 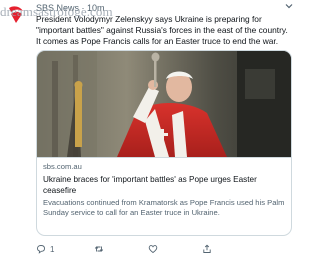 I want to click on sbs-logo-icon, so click(x=16, y=14).